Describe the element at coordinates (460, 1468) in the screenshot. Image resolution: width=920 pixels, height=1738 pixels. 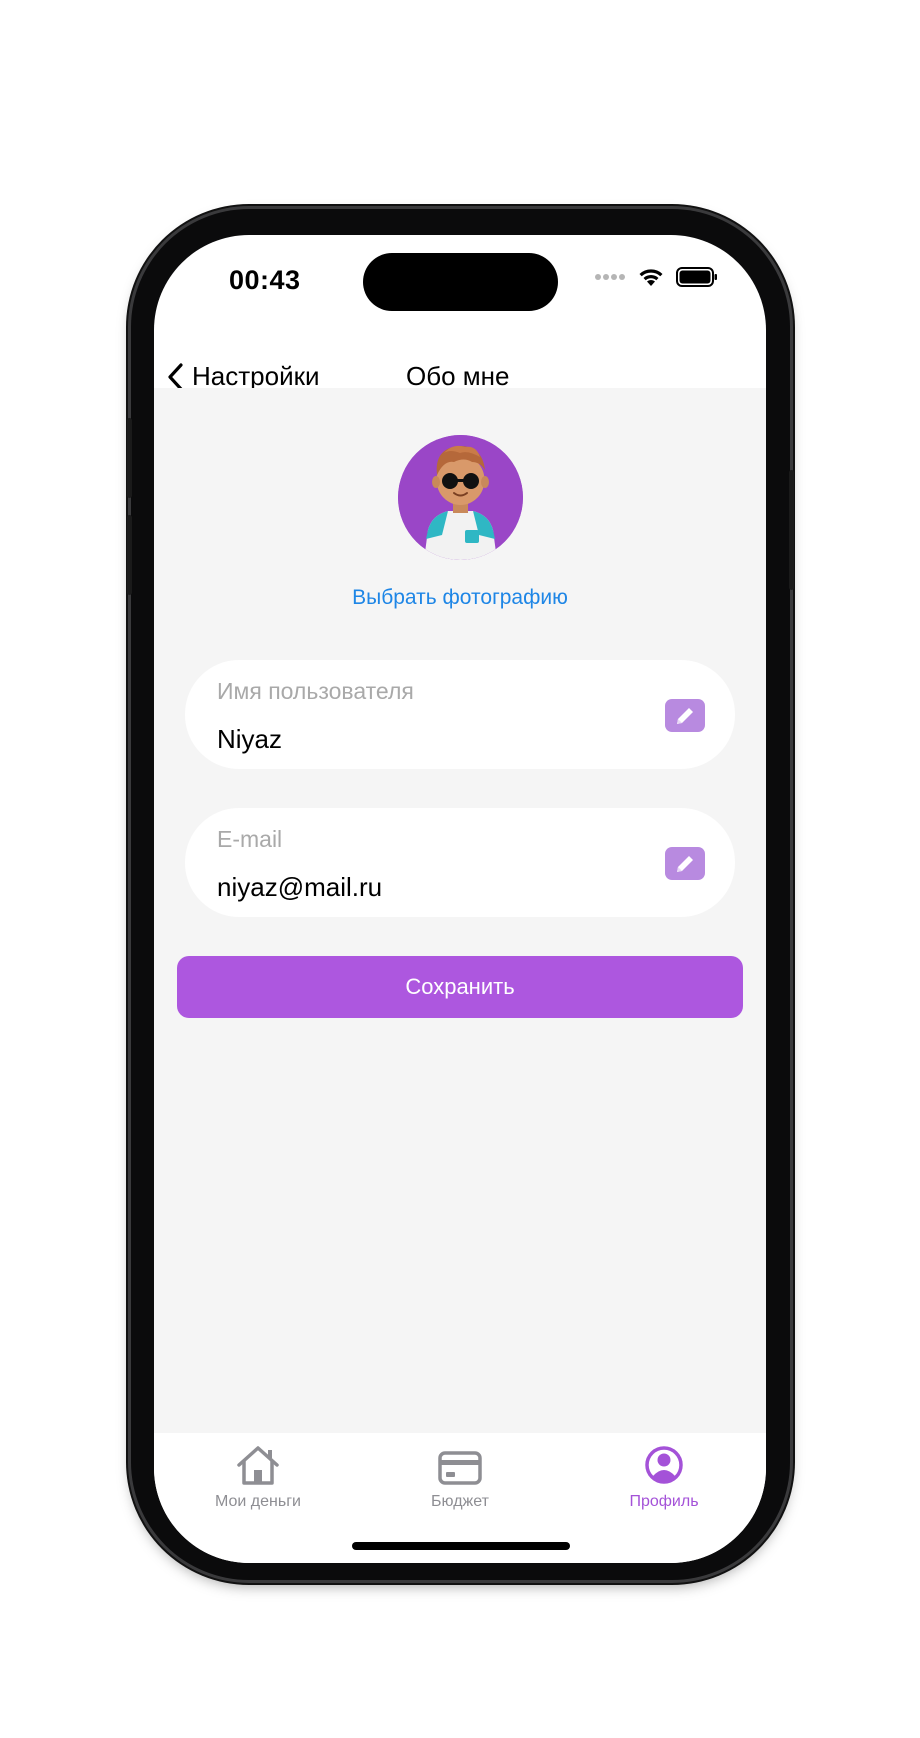
I see `card-icon` at that location.